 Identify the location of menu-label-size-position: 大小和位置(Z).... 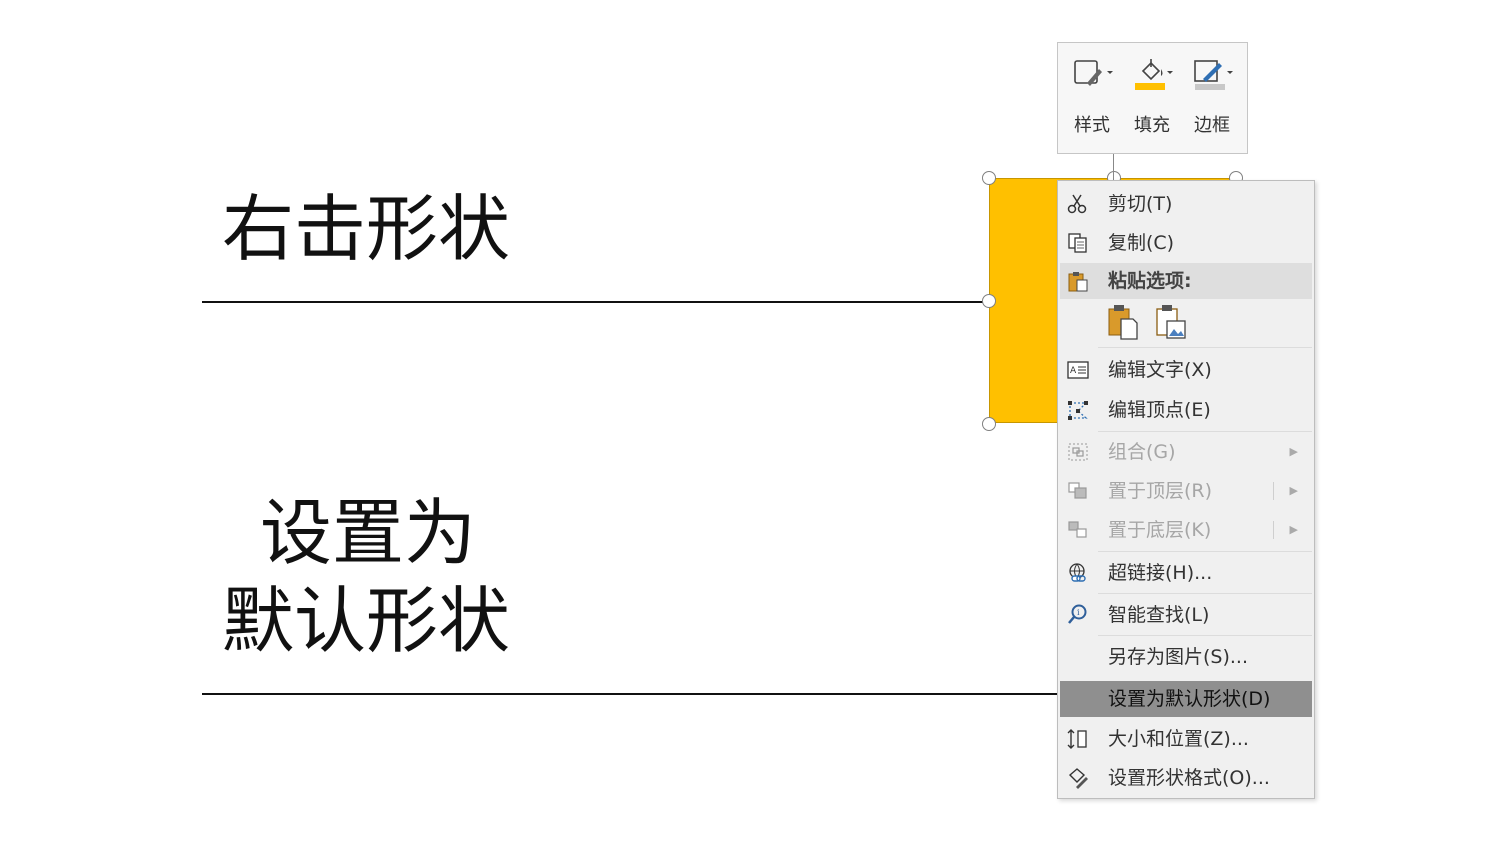
(1178, 739).